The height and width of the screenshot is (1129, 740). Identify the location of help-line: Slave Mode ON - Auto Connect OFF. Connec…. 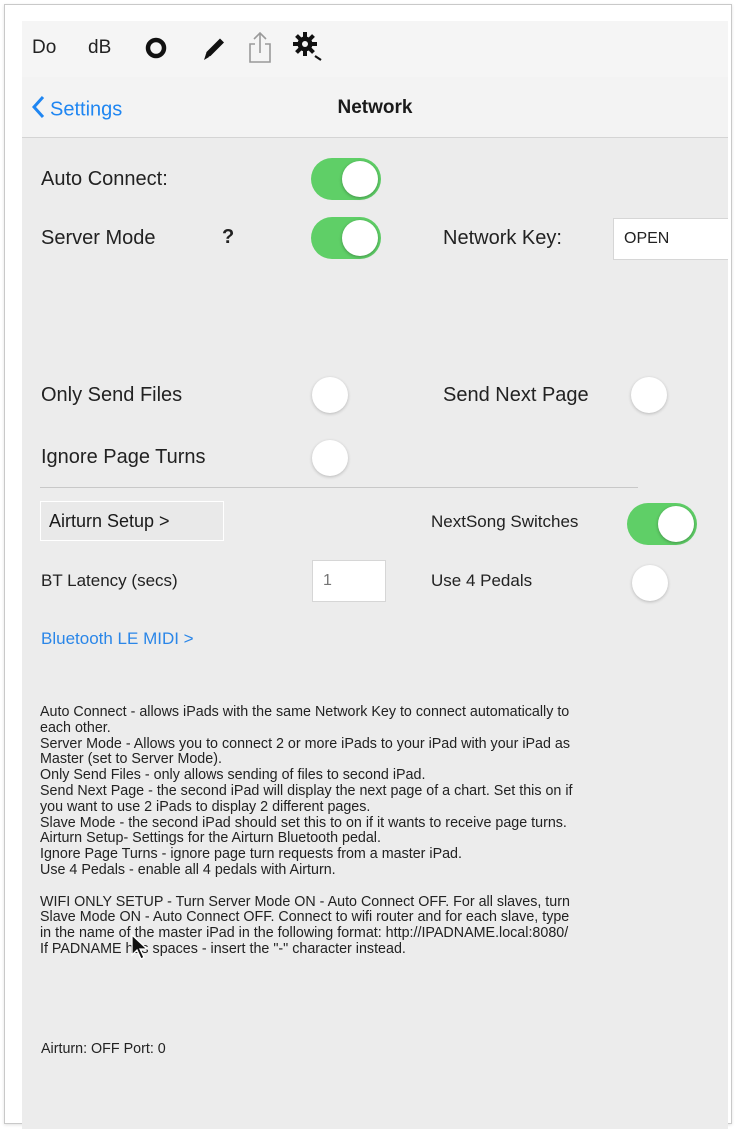
(305, 917).